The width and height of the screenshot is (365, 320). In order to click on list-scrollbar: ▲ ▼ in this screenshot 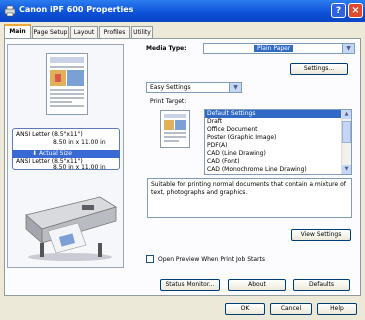, I will do `click(346, 142)`.